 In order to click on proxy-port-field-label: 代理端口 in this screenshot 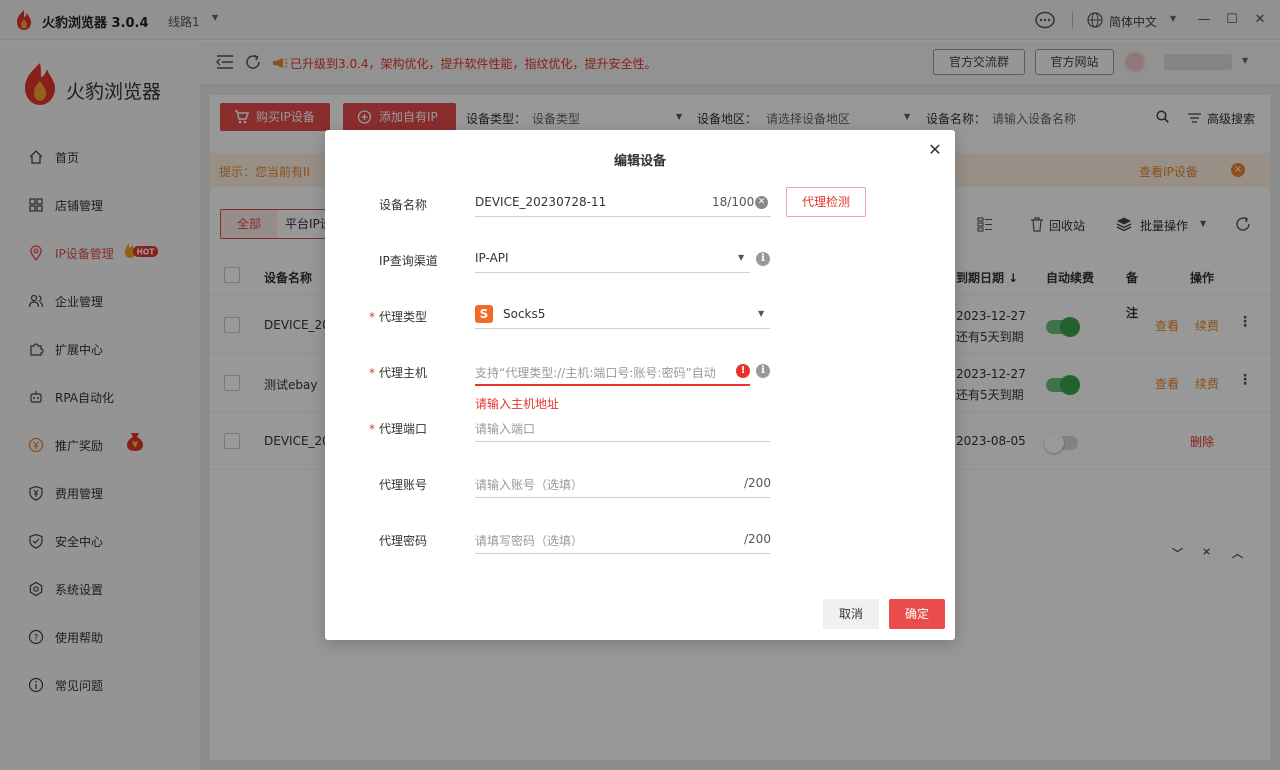, I will do `click(403, 429)`.